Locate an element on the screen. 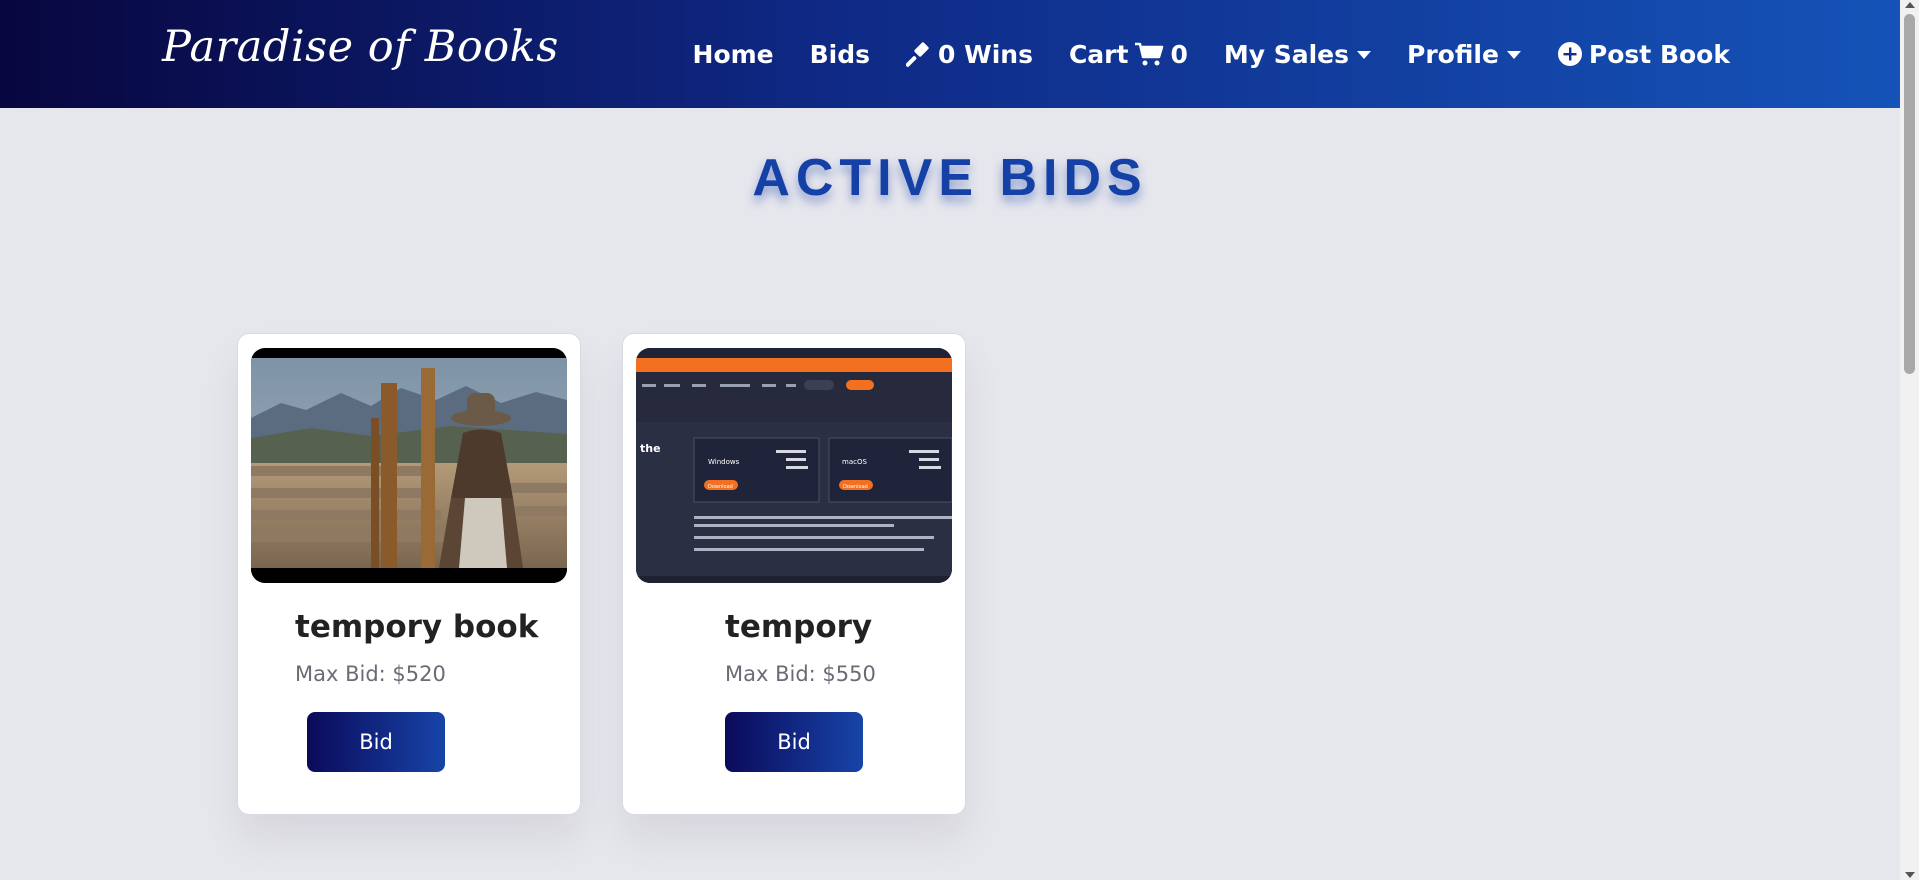  scrollbar-thumb is located at coordinates (1909, 194).